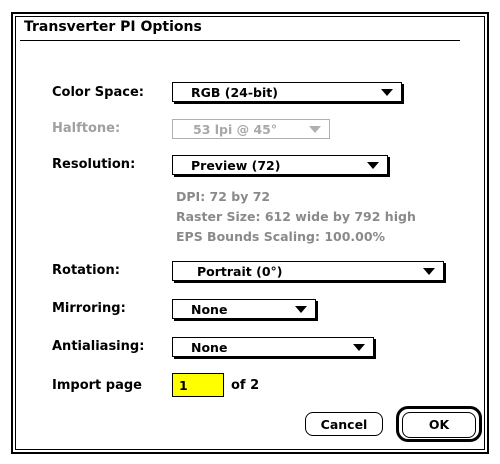 This screenshot has height=464, width=500. What do you see at coordinates (240, 40) in the screenshot?
I see `title-divider` at bounding box center [240, 40].